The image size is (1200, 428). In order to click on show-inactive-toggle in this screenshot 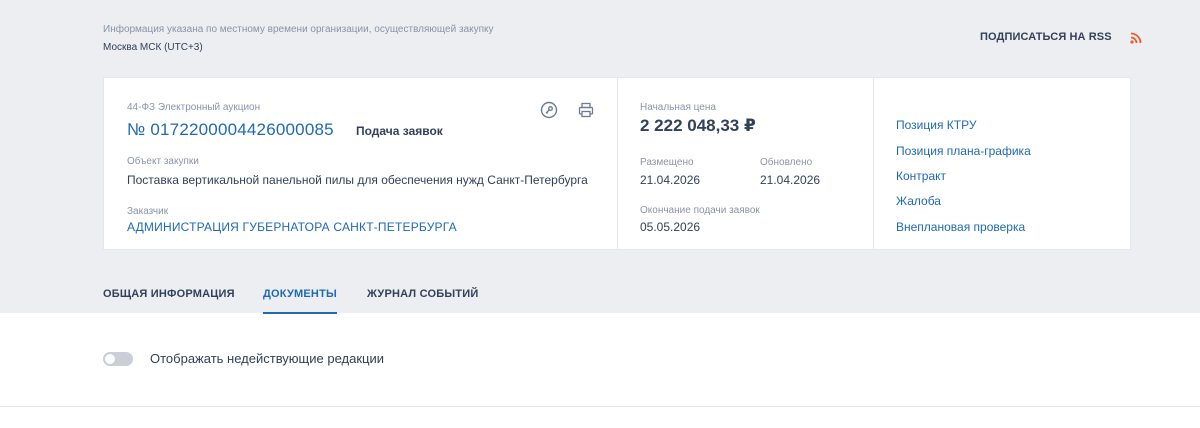, I will do `click(118, 358)`.